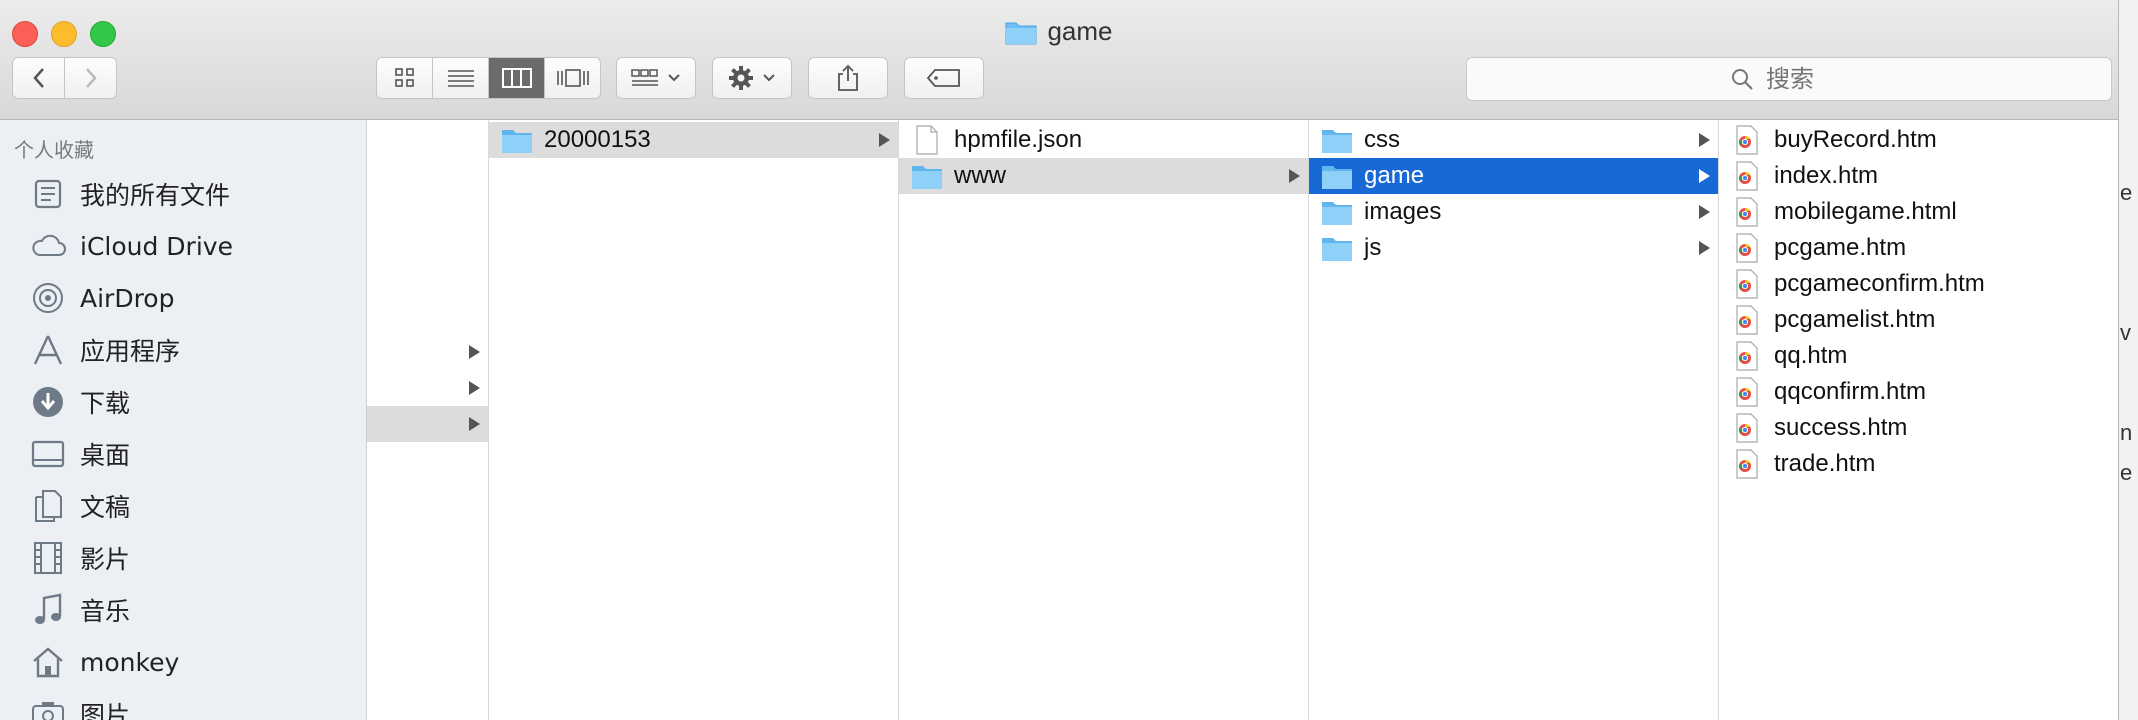 The height and width of the screenshot is (720, 2138). I want to click on file-row: hpmfile.json, so click(1103, 140).